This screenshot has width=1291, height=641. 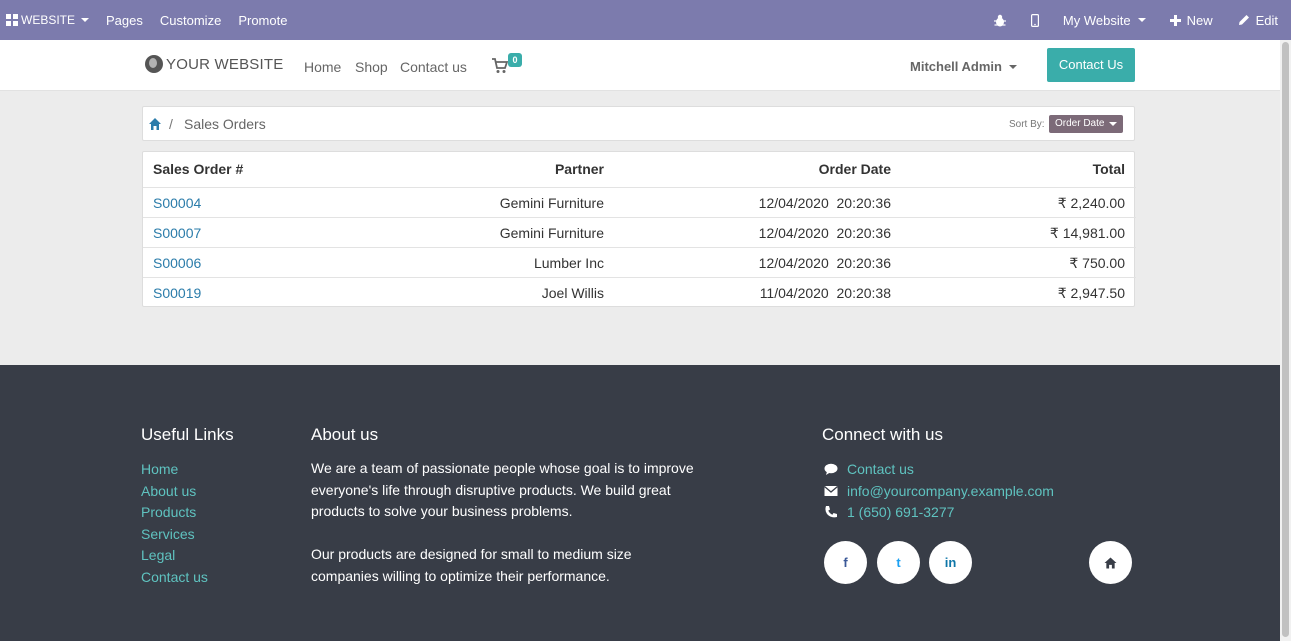 I want to click on useful-links-title: Useful Links, so click(x=187, y=434).